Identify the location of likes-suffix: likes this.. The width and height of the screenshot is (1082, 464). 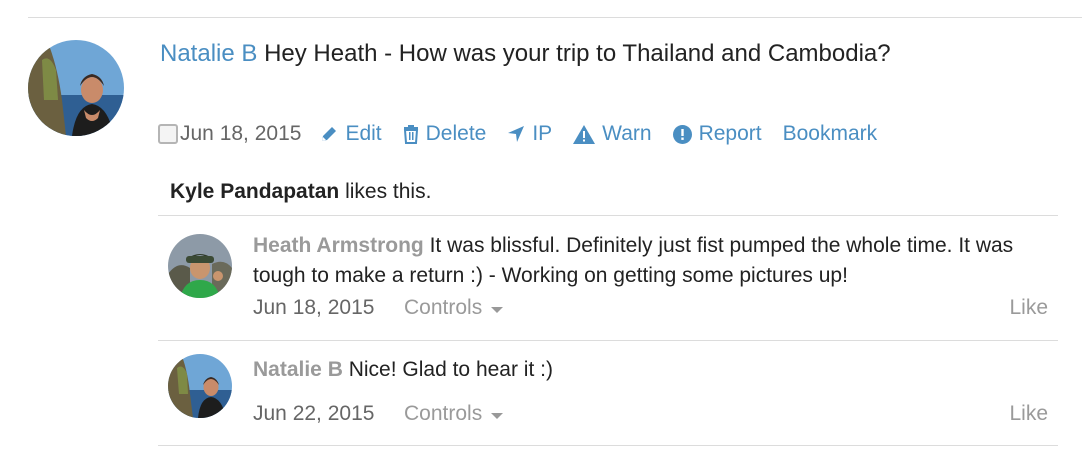
(388, 191).